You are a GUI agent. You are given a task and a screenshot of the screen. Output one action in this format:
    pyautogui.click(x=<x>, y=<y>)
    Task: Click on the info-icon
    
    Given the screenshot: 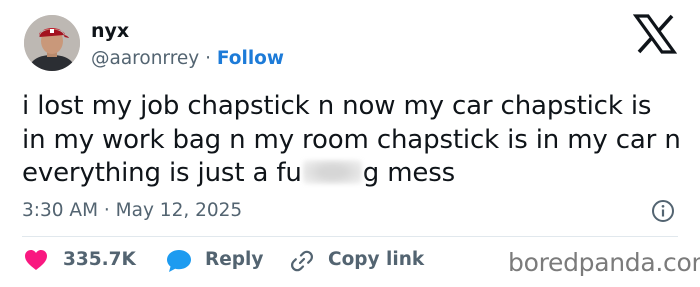 What is the action you would take?
    pyautogui.click(x=663, y=211)
    